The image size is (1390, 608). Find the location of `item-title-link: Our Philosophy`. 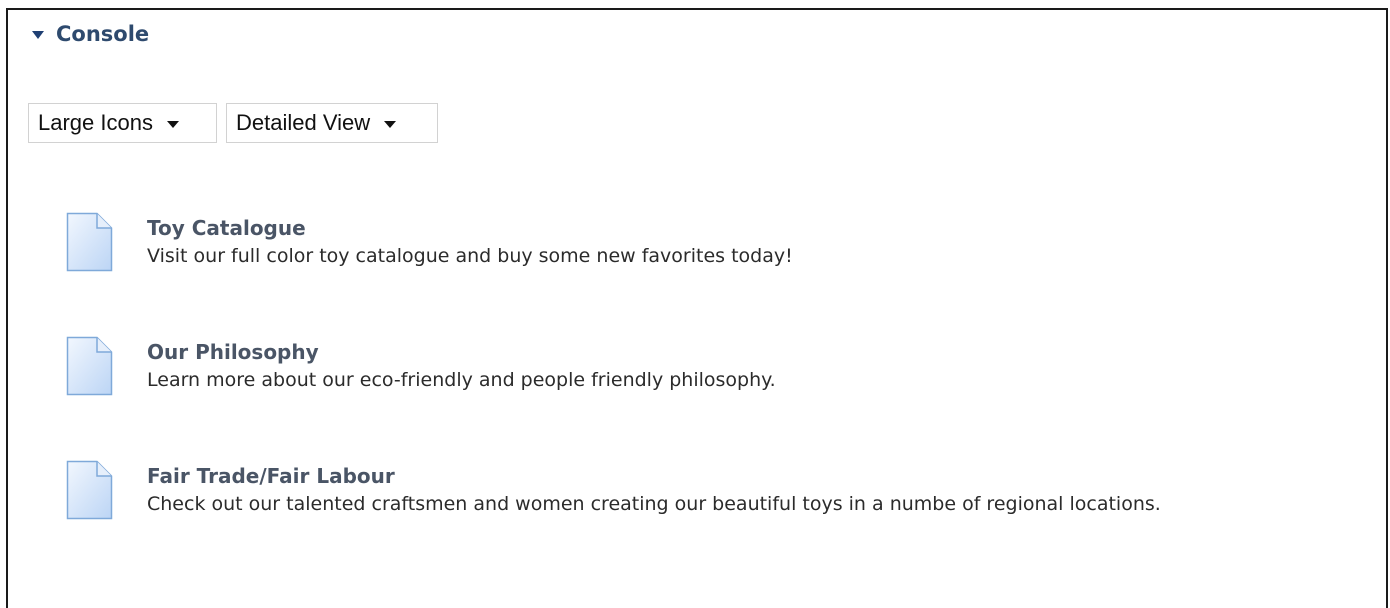

item-title-link: Our Philosophy is located at coordinates (461, 352).